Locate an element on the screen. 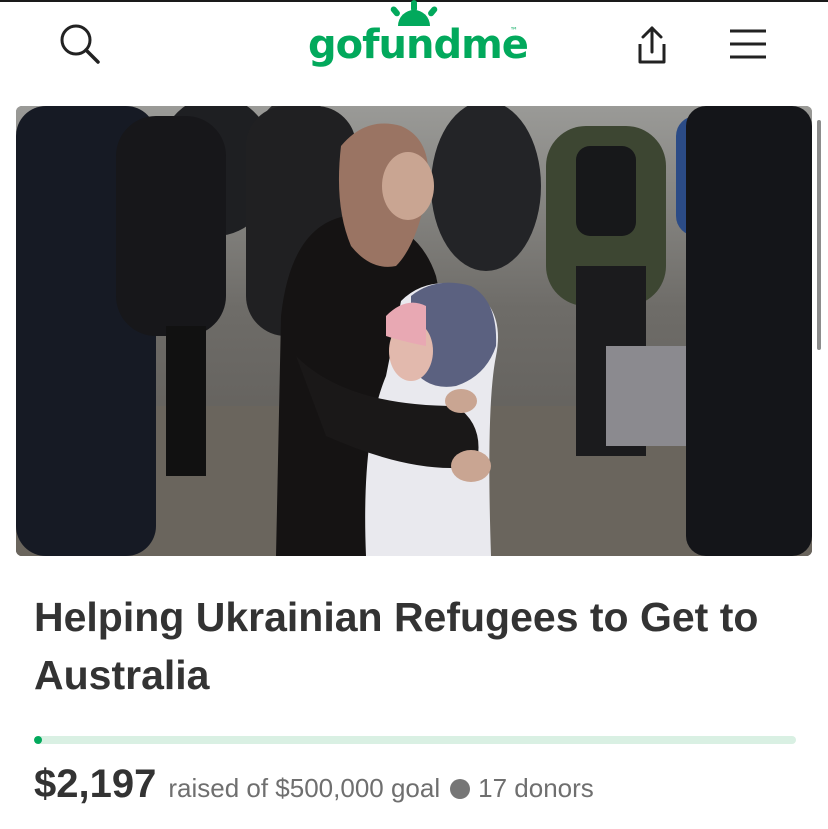 This screenshot has height=829, width=828. gofundme-logo: gofundme ™ is located at coordinates (415, 37).